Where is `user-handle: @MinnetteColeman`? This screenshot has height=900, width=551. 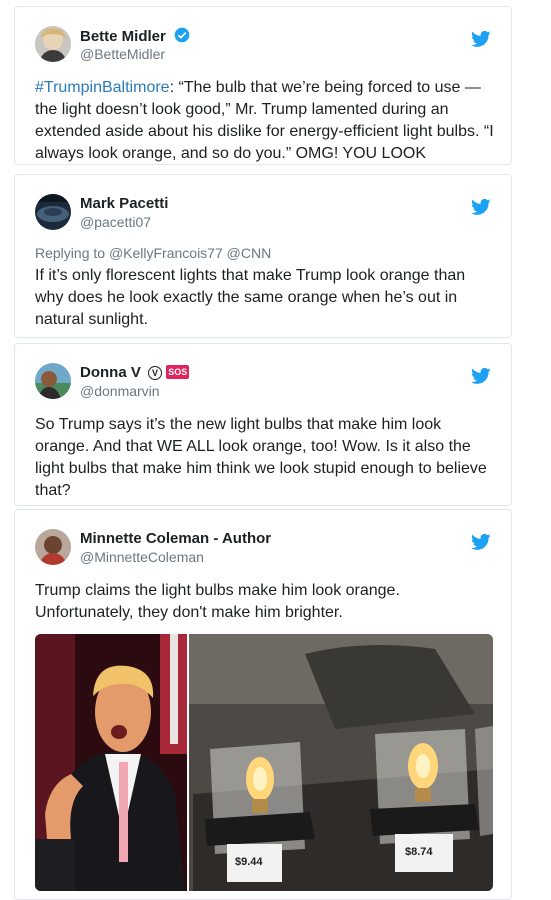 user-handle: @MinnetteColeman is located at coordinates (142, 557).